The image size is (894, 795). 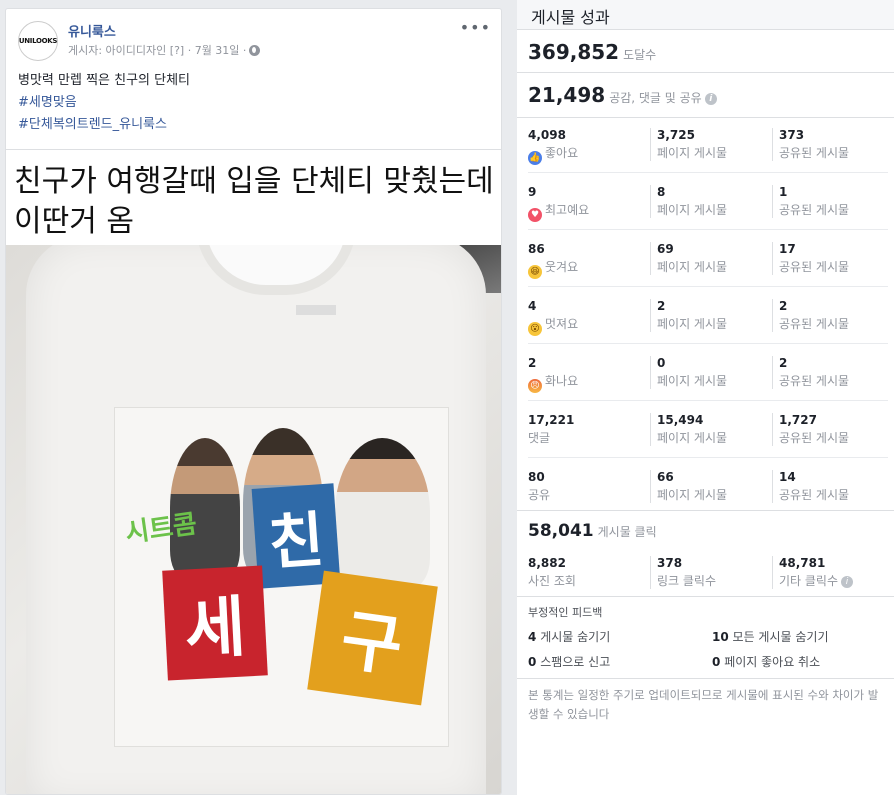 I want to click on haha-icon: 😆, so click(x=535, y=272).